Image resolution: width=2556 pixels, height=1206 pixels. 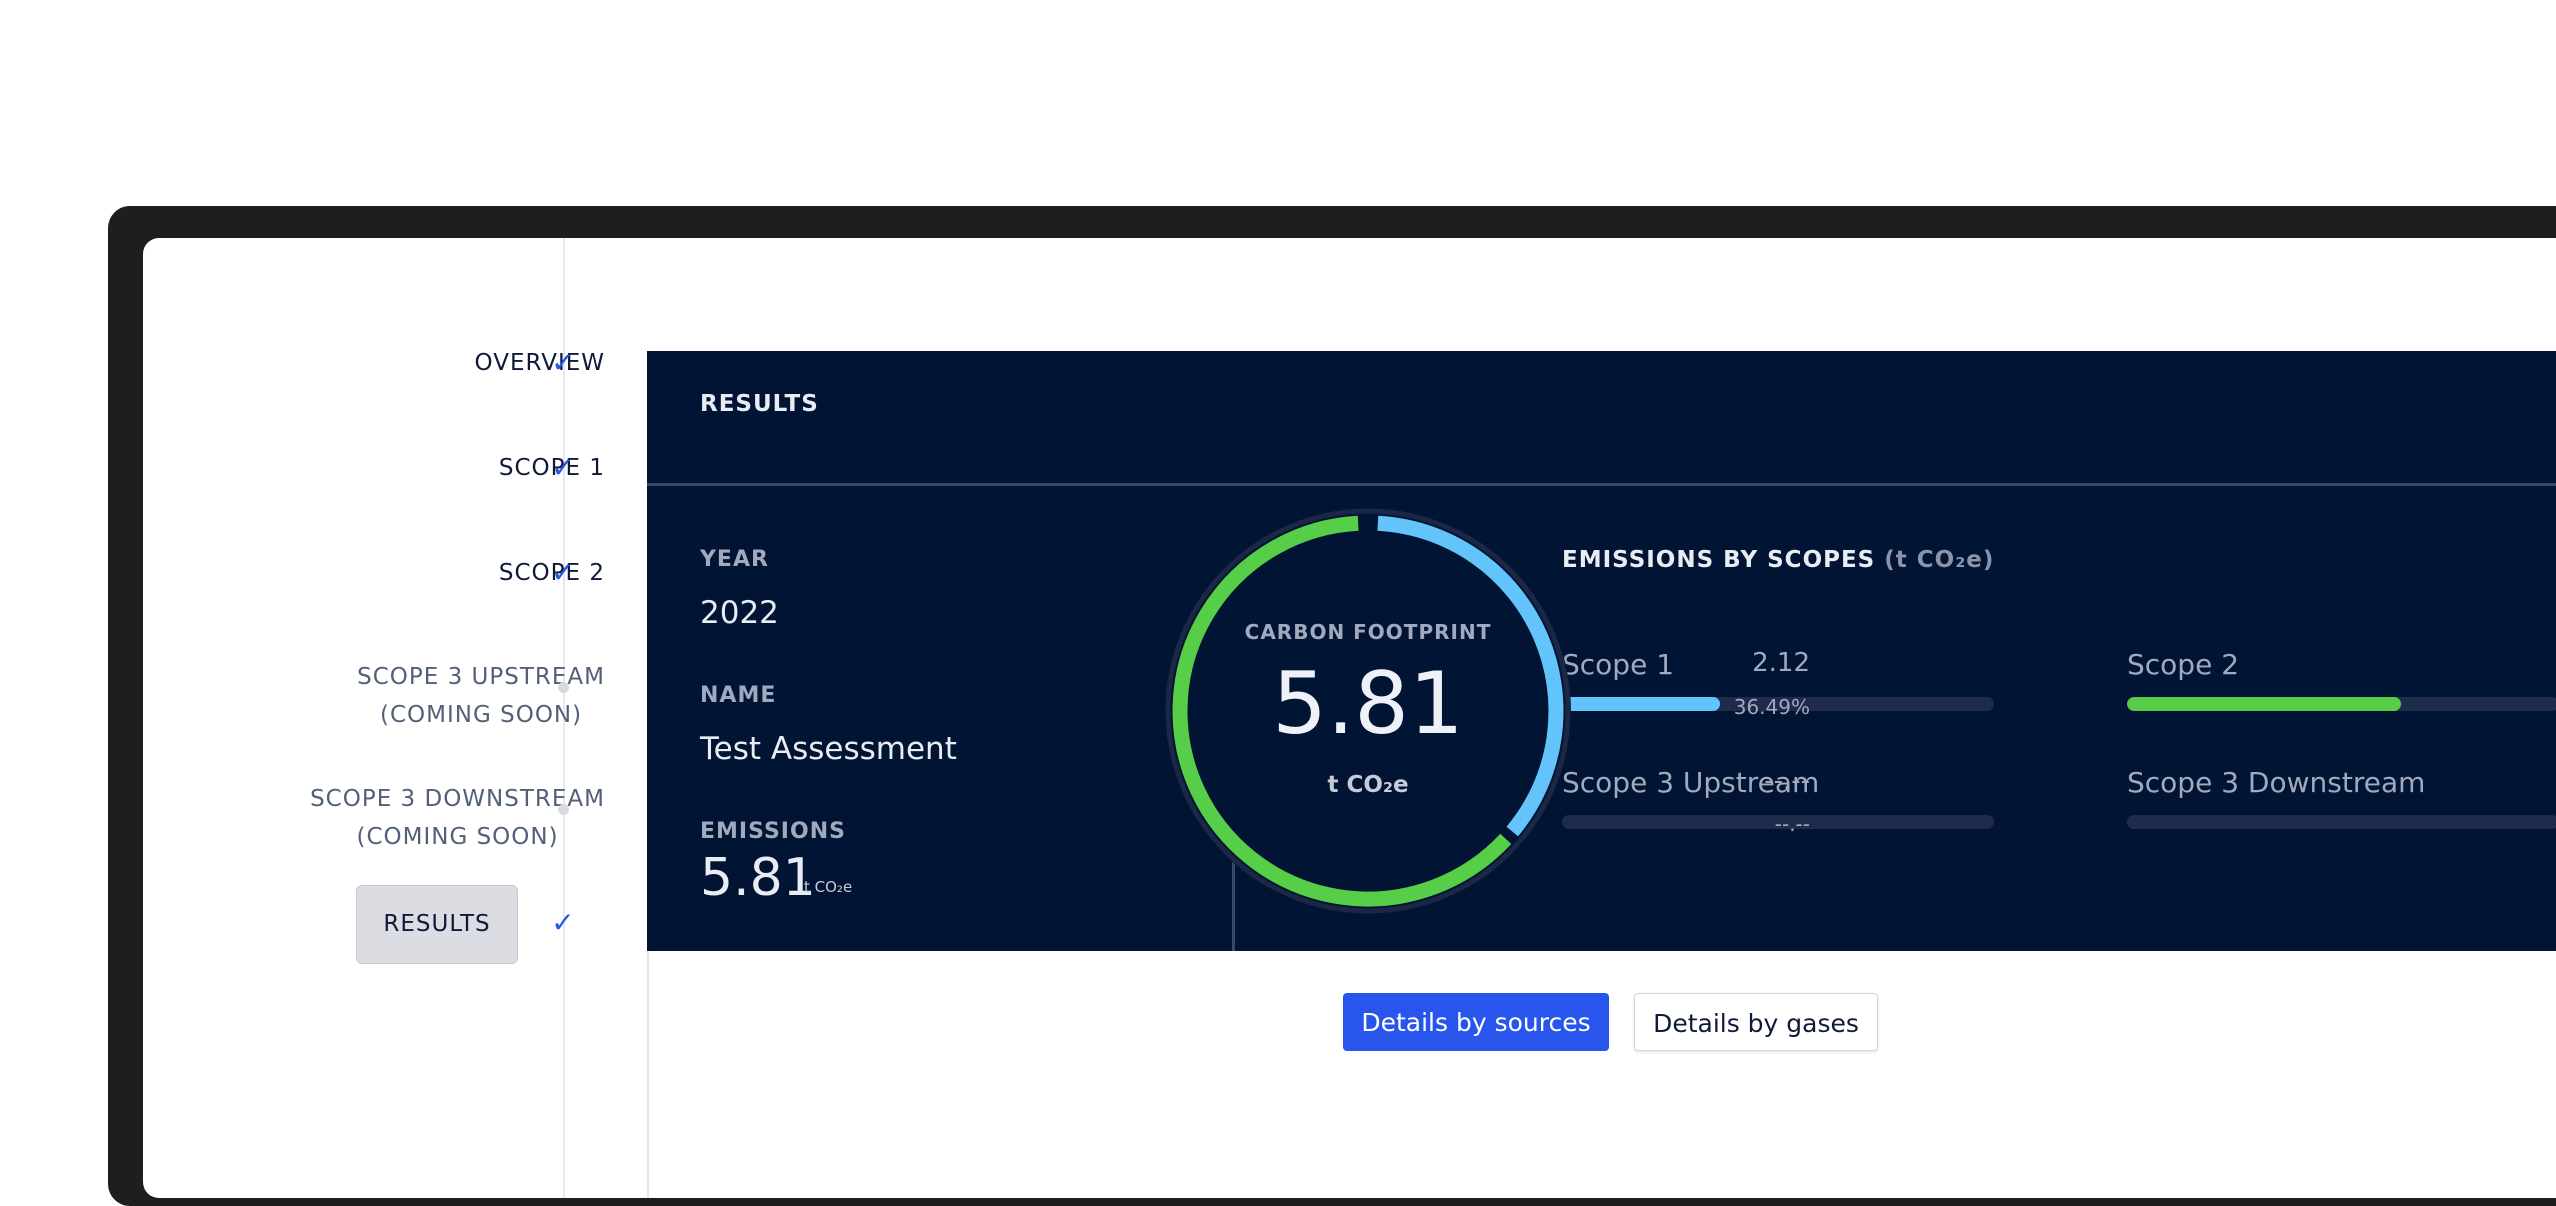 What do you see at coordinates (734, 559) in the screenshot?
I see `year-label: YEAR` at bounding box center [734, 559].